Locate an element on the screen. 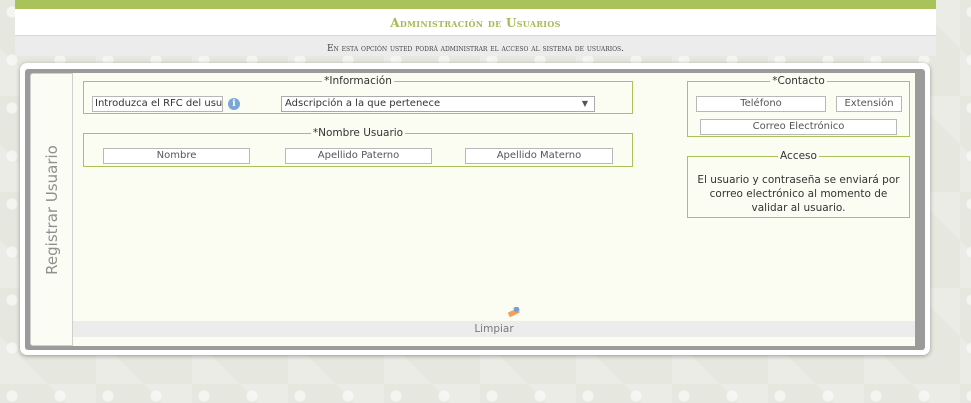 Image resolution: width=971 pixels, height=403 pixels. page-title-bar: Administración de Usuarios is located at coordinates (475, 22).